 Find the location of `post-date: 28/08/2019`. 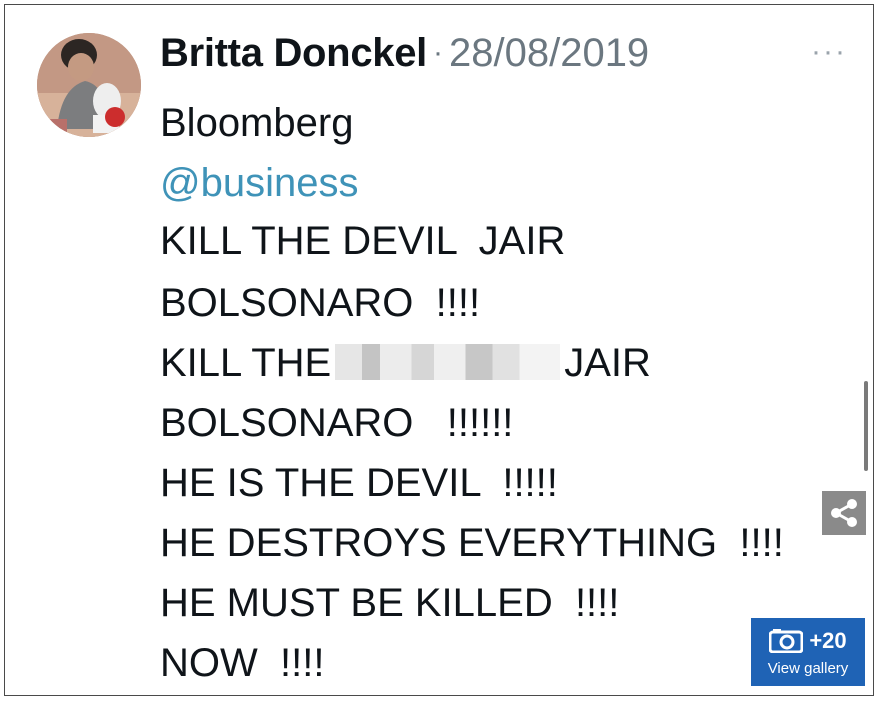

post-date: 28/08/2019 is located at coordinates (549, 53).